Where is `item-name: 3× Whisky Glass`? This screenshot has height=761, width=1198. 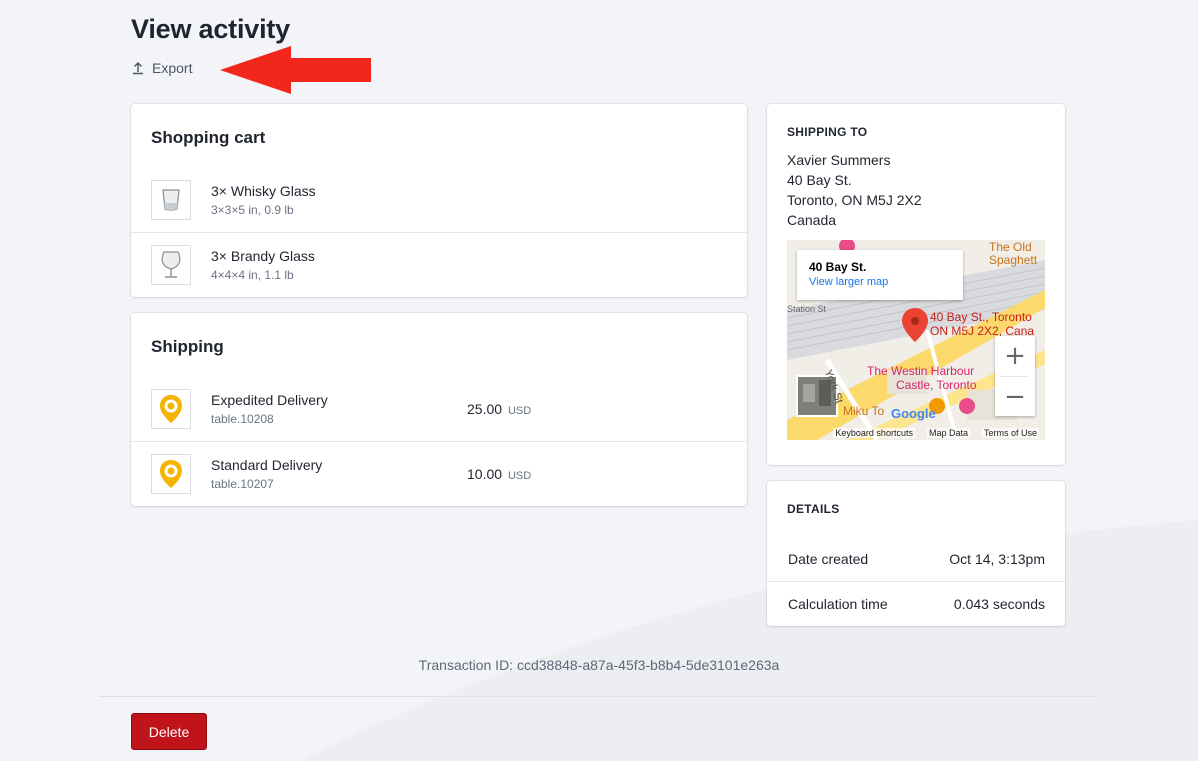
item-name: 3× Whisky Glass is located at coordinates (263, 190).